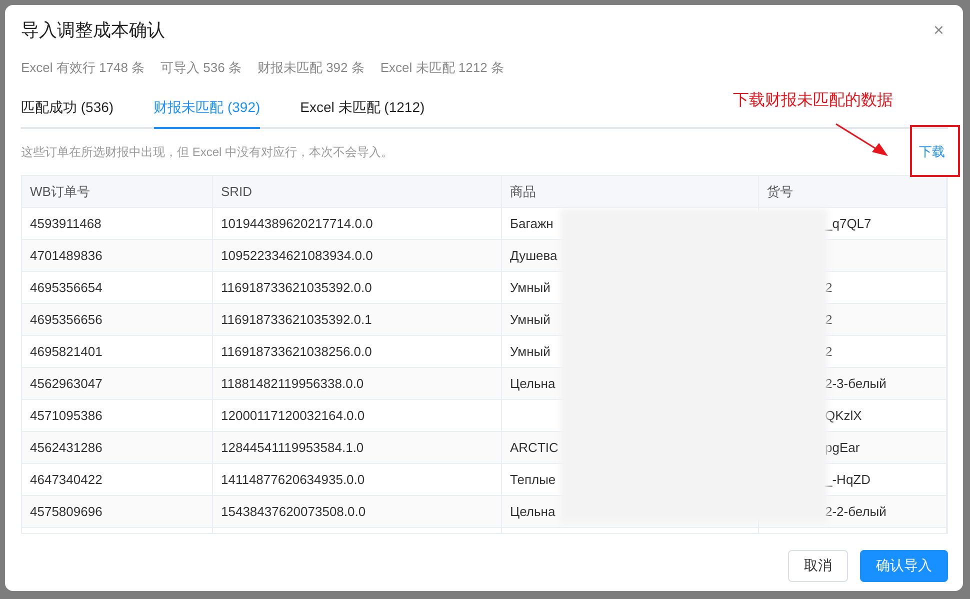 This screenshot has width=970, height=599. Describe the element at coordinates (932, 152) in the screenshot. I see `download-link: 下载` at that location.